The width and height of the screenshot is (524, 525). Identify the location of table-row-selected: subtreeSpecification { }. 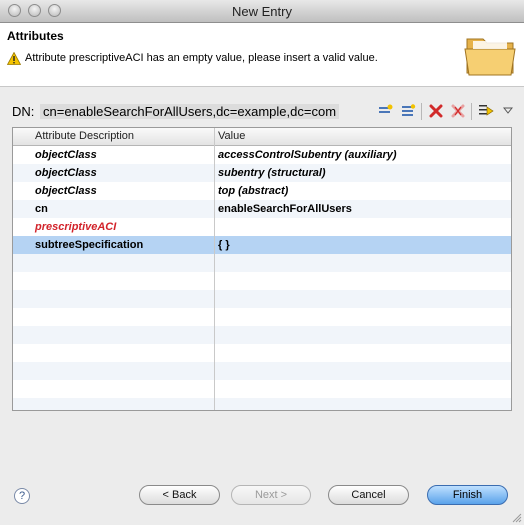
(262, 245).